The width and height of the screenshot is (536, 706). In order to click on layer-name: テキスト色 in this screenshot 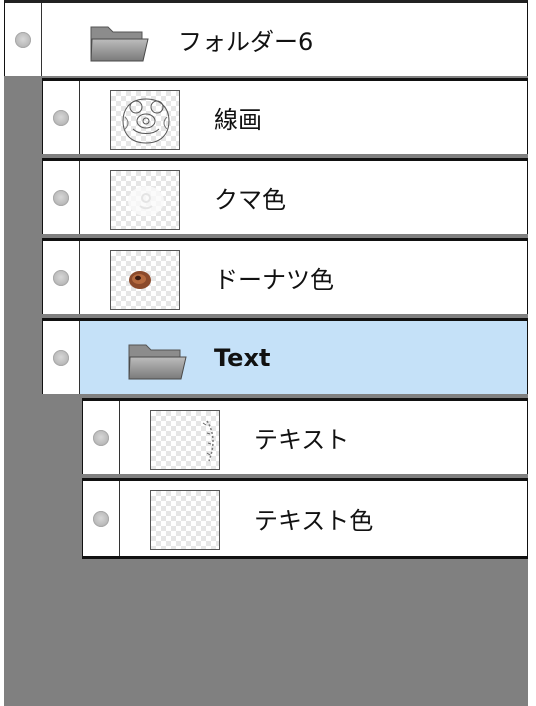, I will do `click(314, 521)`.